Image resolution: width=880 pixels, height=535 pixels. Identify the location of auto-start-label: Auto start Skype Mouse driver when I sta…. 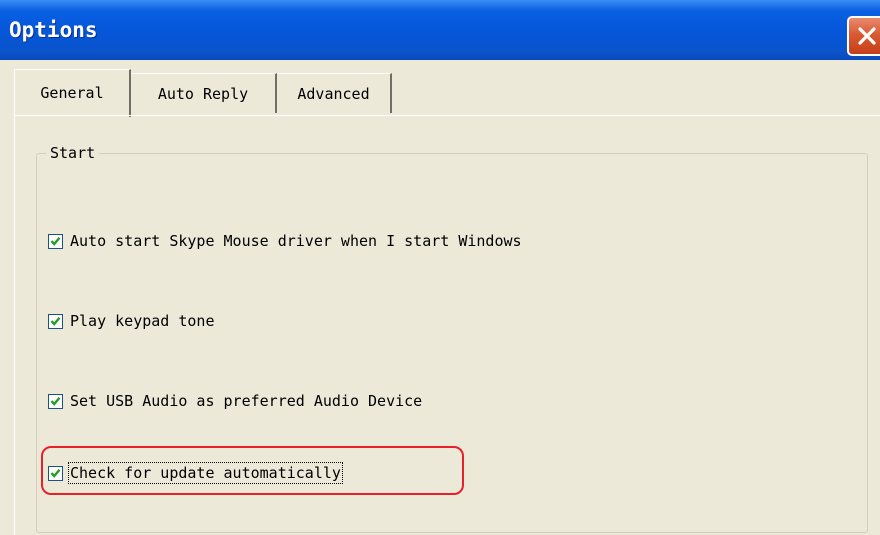
(296, 241).